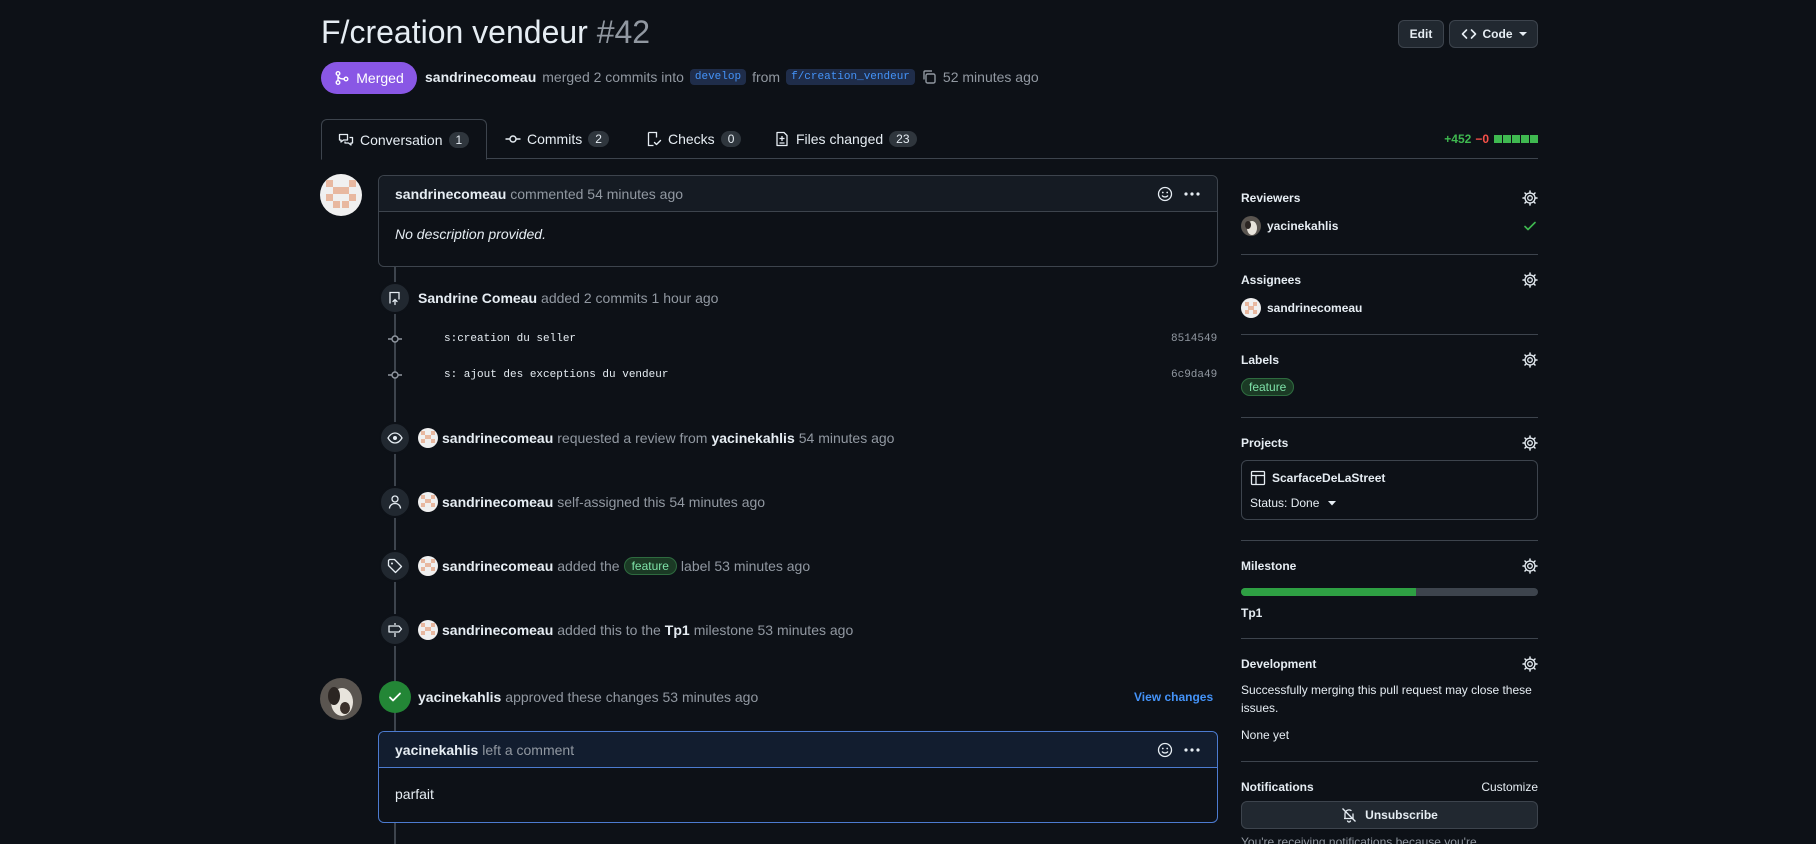 The height and width of the screenshot is (844, 1816). Describe the element at coordinates (845, 139) in the screenshot. I see `tab-files-changed: Files changed 23` at that location.